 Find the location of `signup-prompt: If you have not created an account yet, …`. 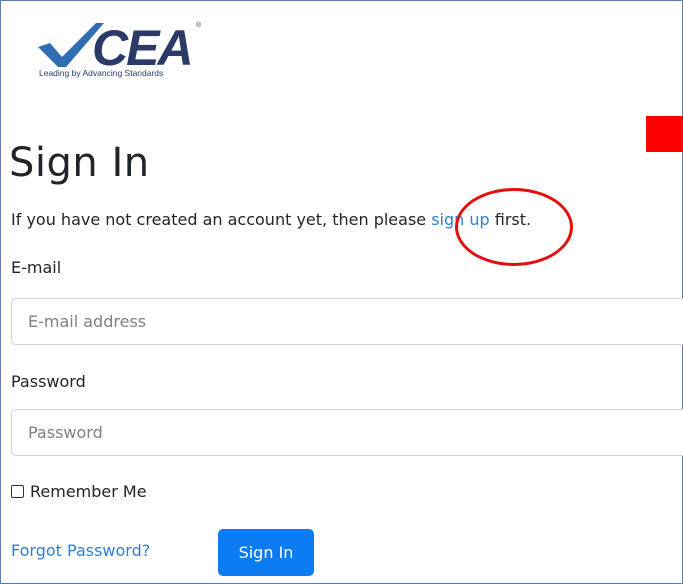

signup-prompt: If you have not created an account yet, … is located at coordinates (271, 219).